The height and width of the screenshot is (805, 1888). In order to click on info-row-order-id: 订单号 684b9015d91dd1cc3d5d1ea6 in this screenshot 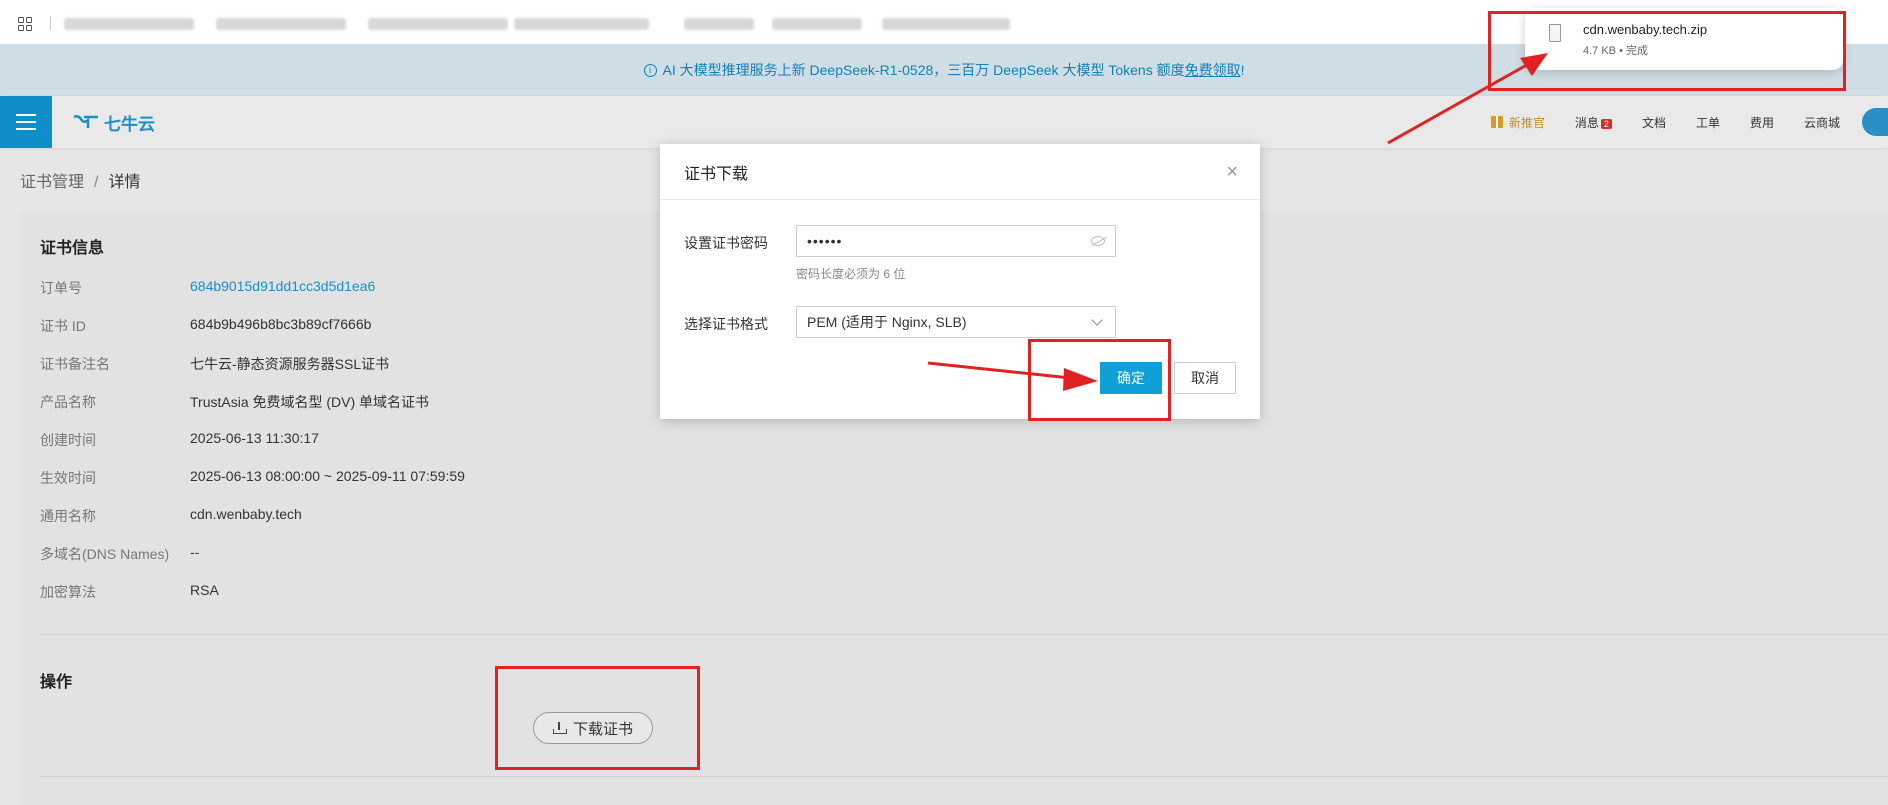, I will do `click(207, 288)`.